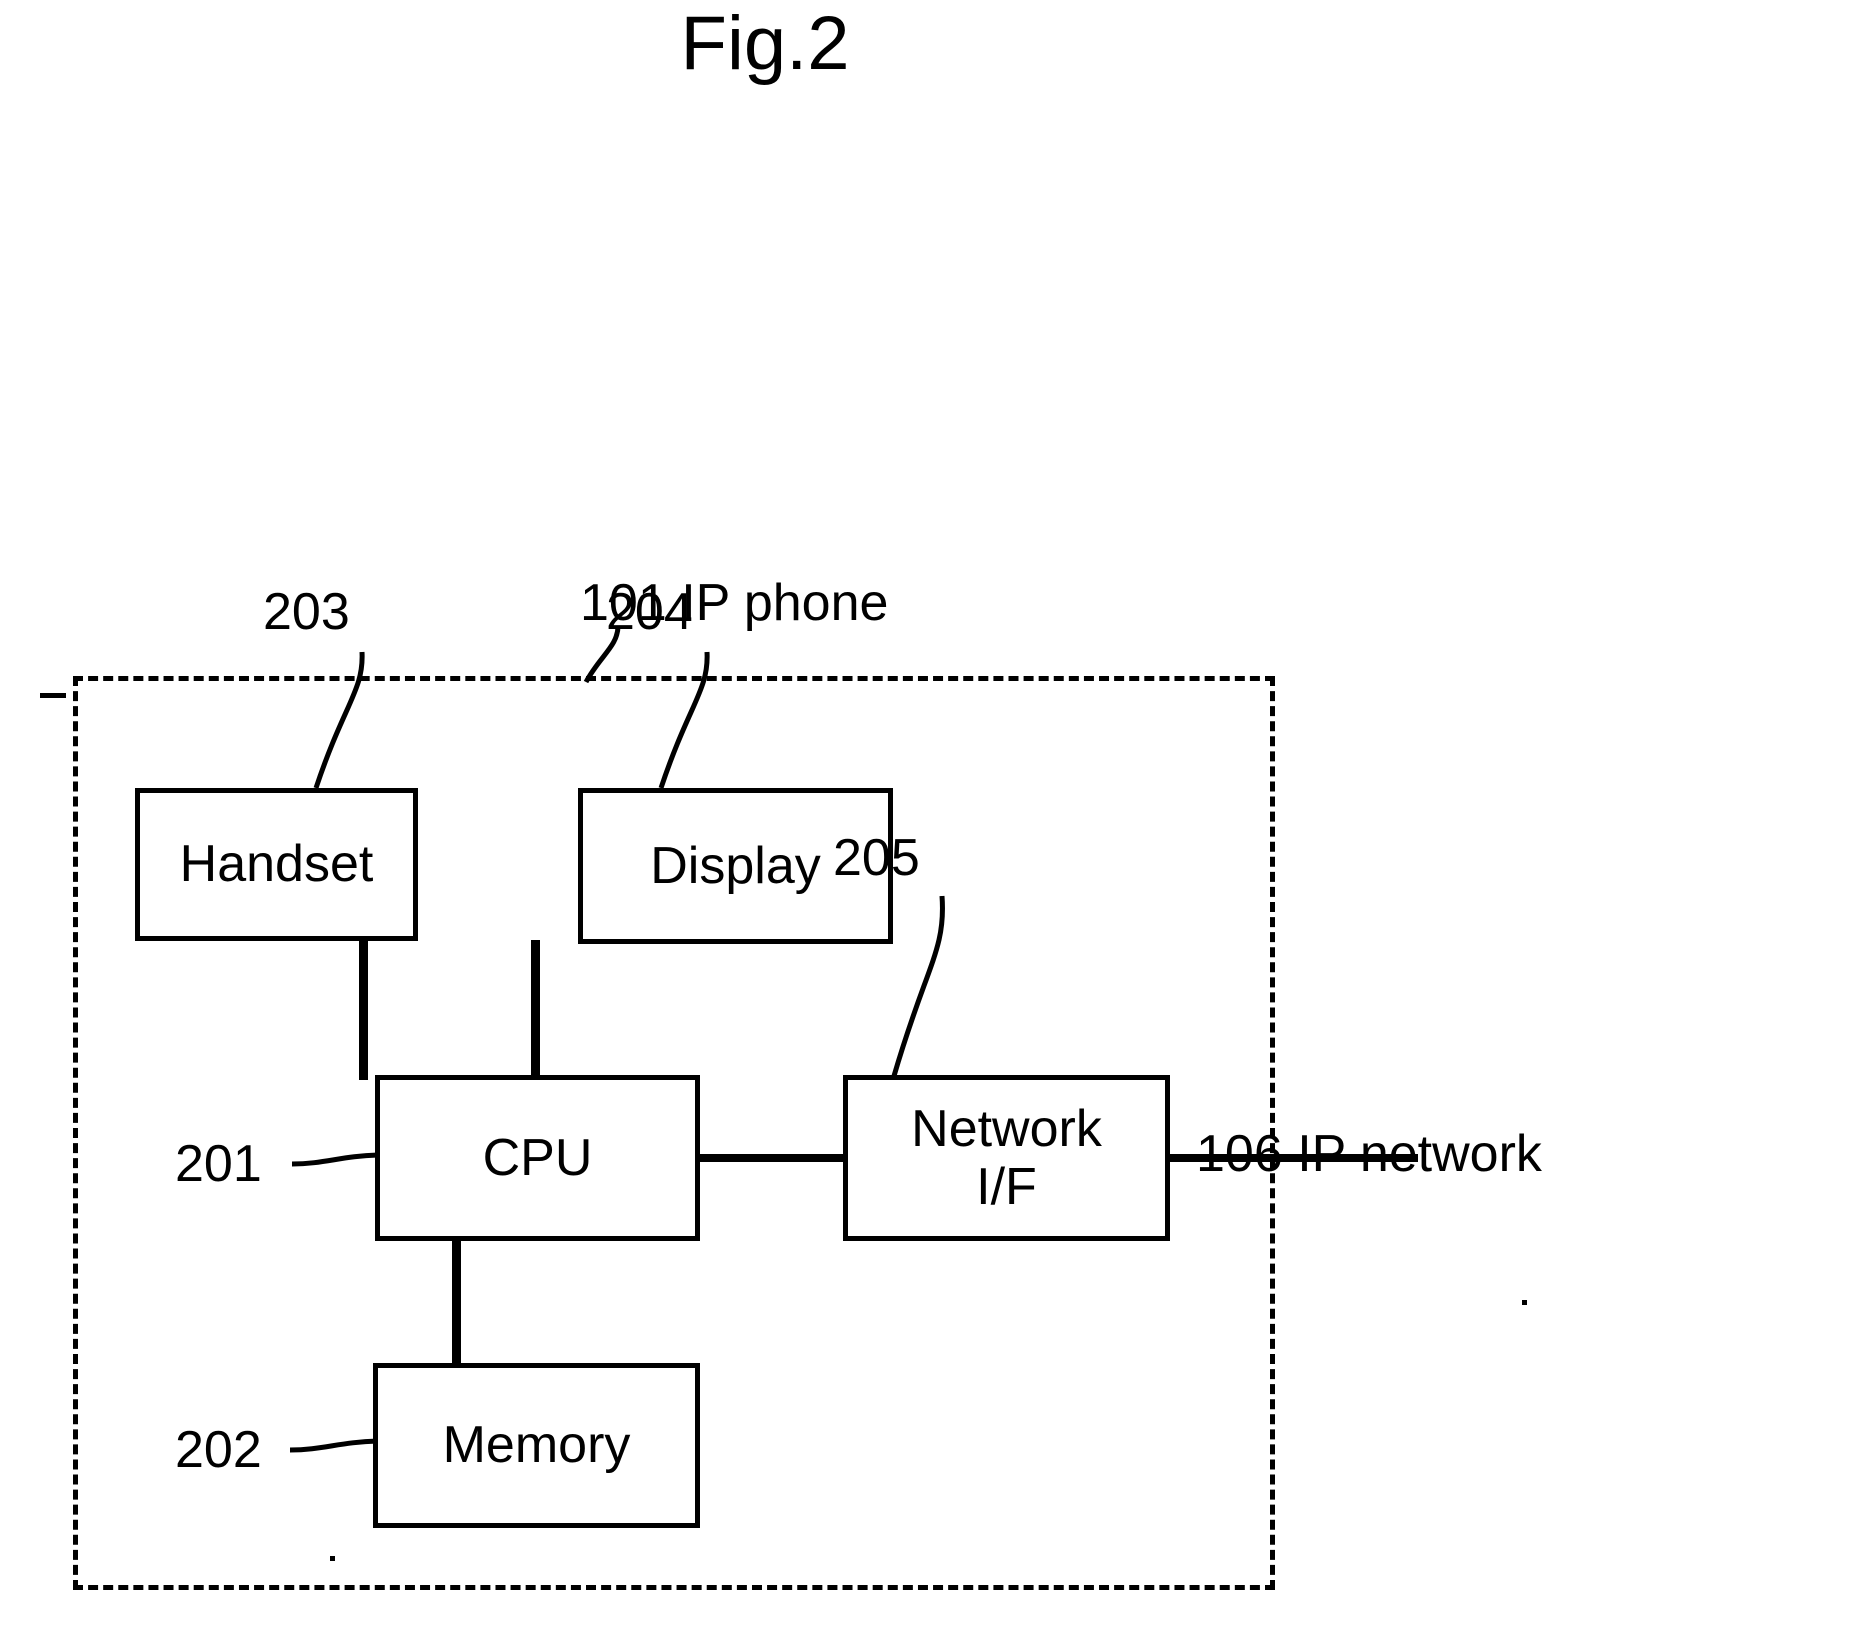 The image size is (1860, 1651). What do you see at coordinates (735, 865) in the screenshot?
I see `block-display-label: Display` at bounding box center [735, 865].